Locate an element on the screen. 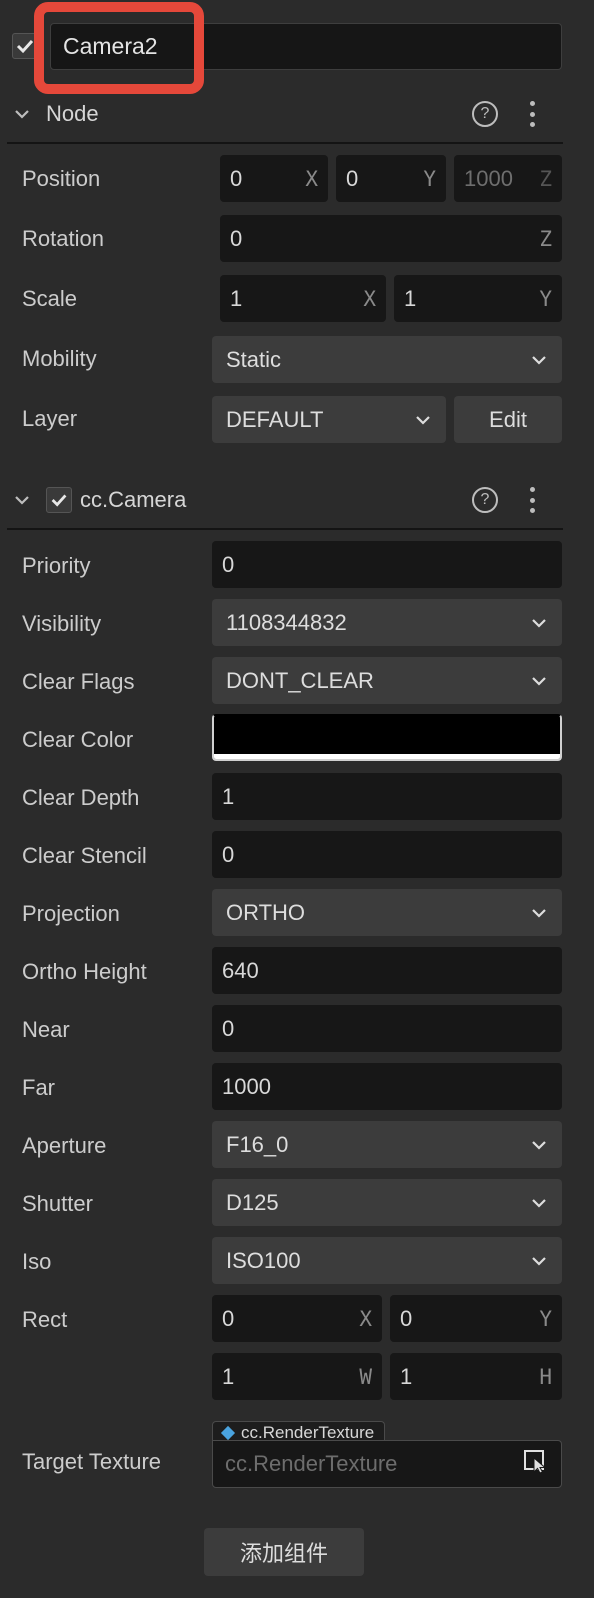  clear-flags-label: Clear Flags is located at coordinates (78, 681).